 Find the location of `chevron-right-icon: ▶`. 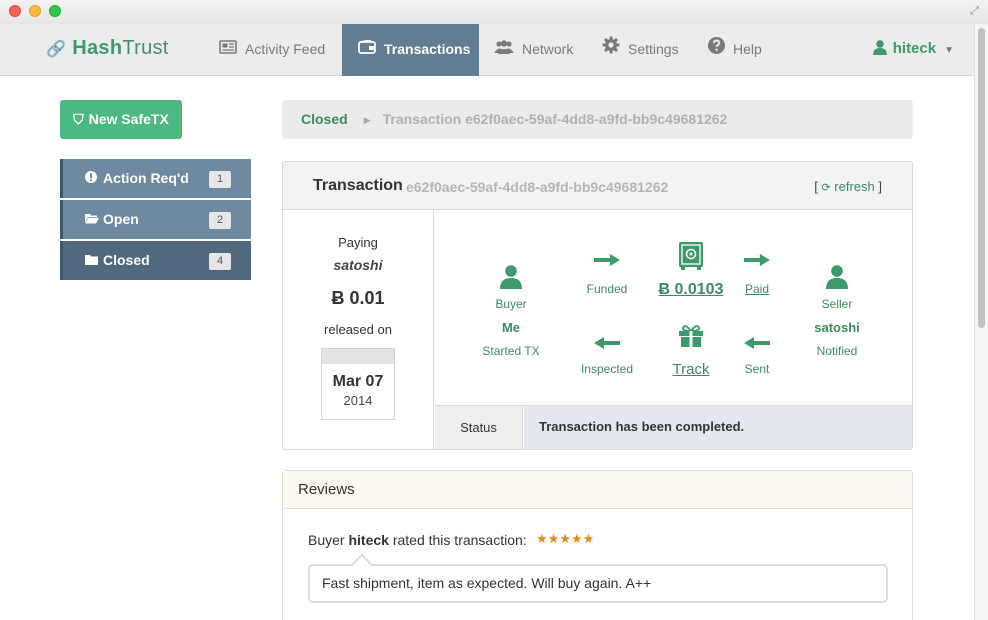

chevron-right-icon: ▶ is located at coordinates (367, 119).